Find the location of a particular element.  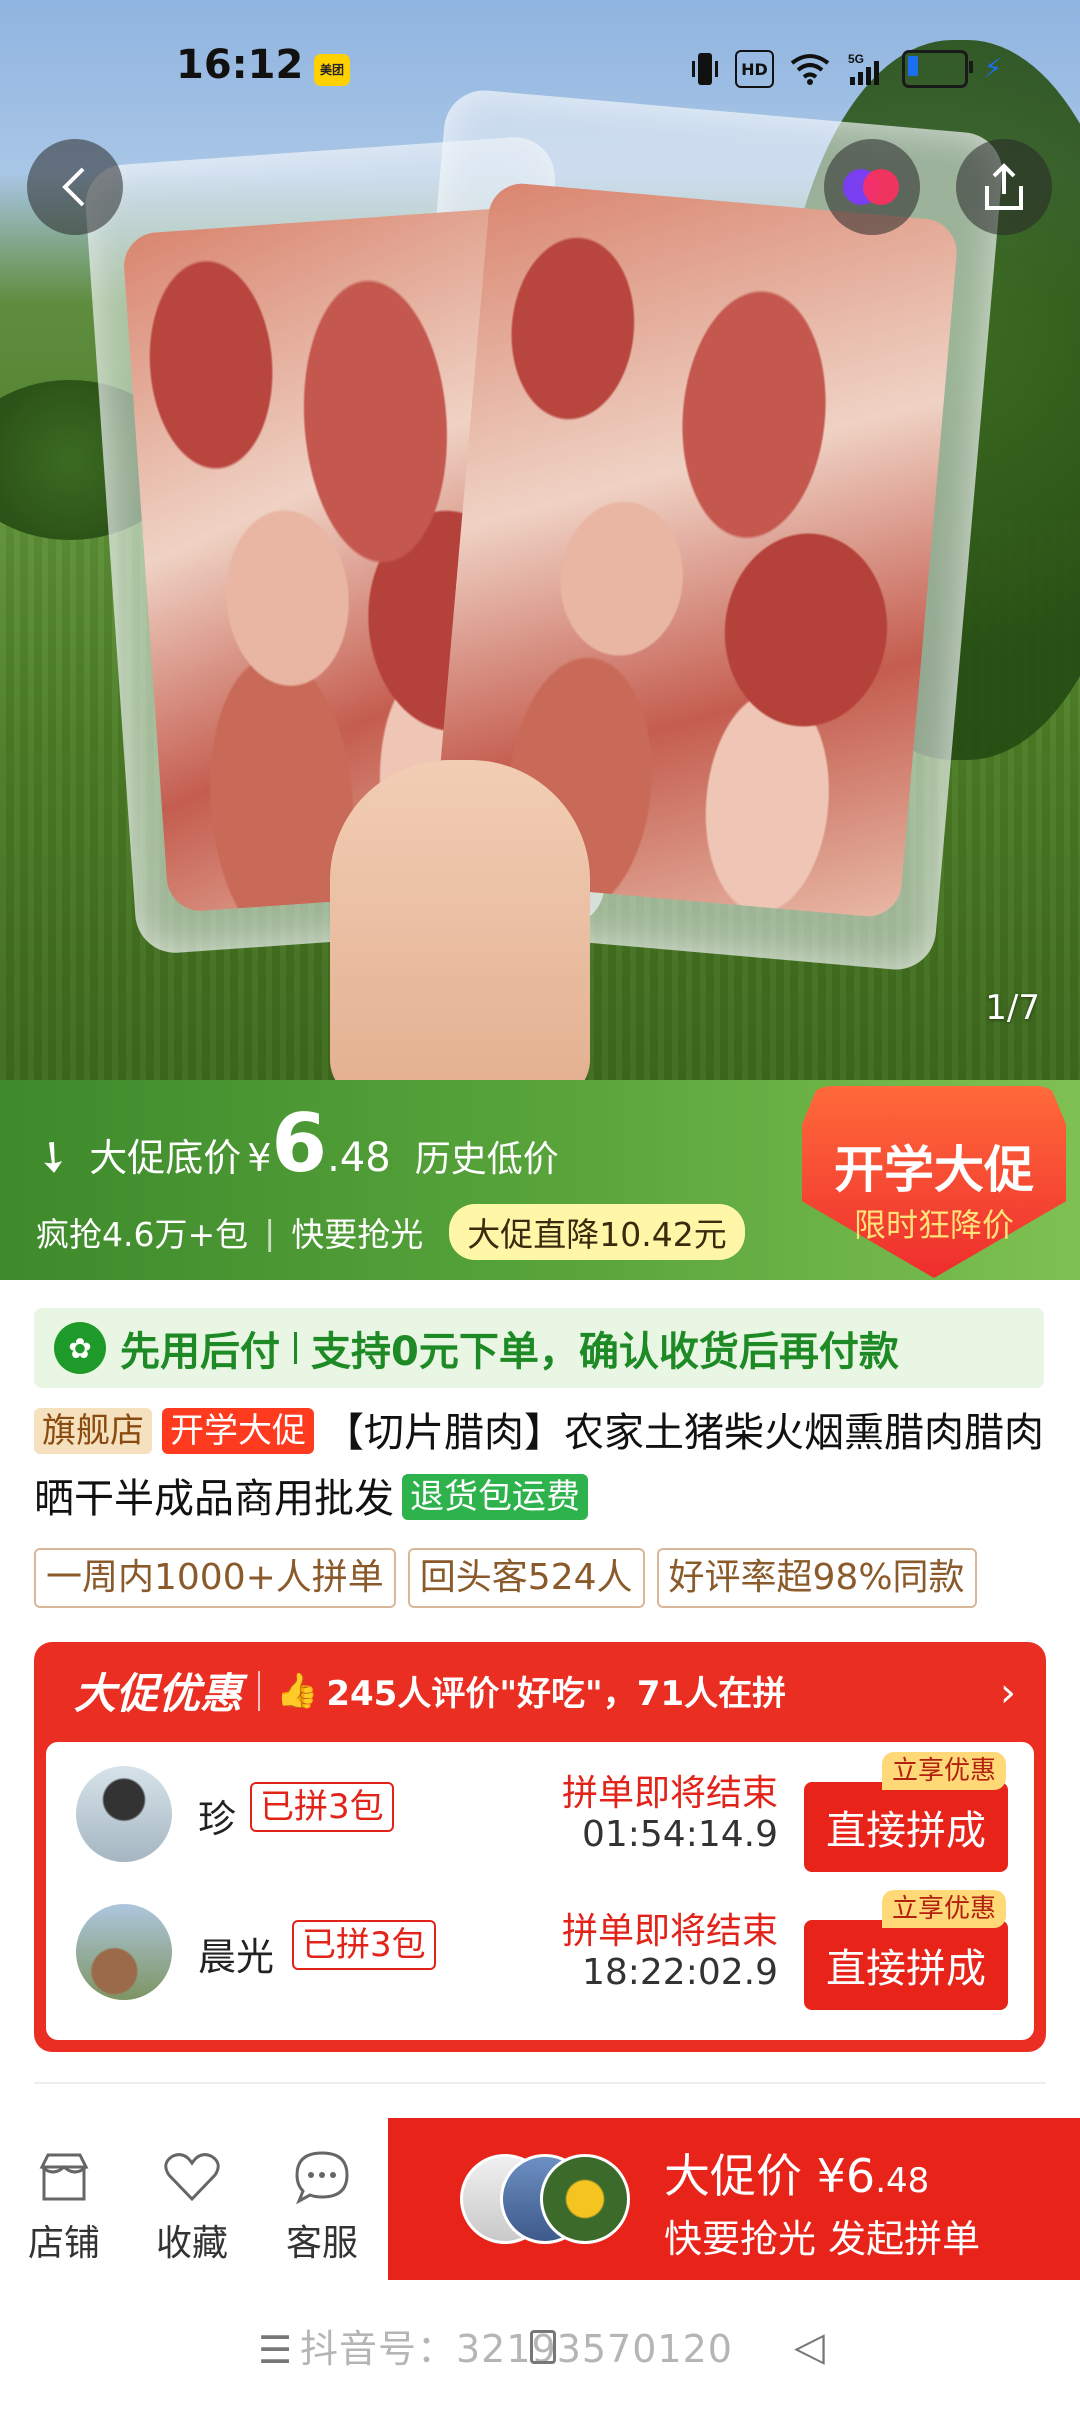

buy-price: 大促价 ¥6.48 is located at coordinates (796, 2173).